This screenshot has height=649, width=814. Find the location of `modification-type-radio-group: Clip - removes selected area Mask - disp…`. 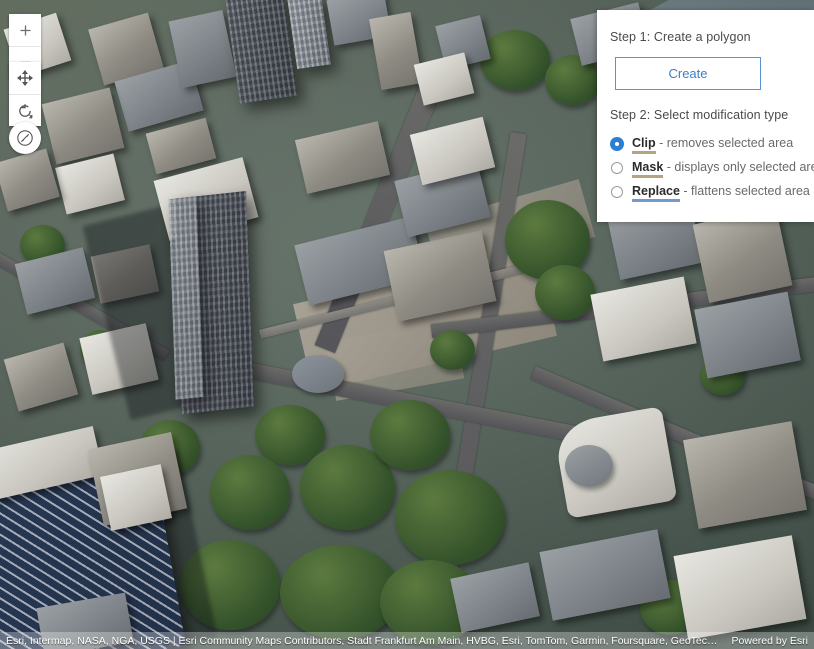

modification-type-radio-group: Clip - removes selected area Mask - disp… is located at coordinates (712, 169).